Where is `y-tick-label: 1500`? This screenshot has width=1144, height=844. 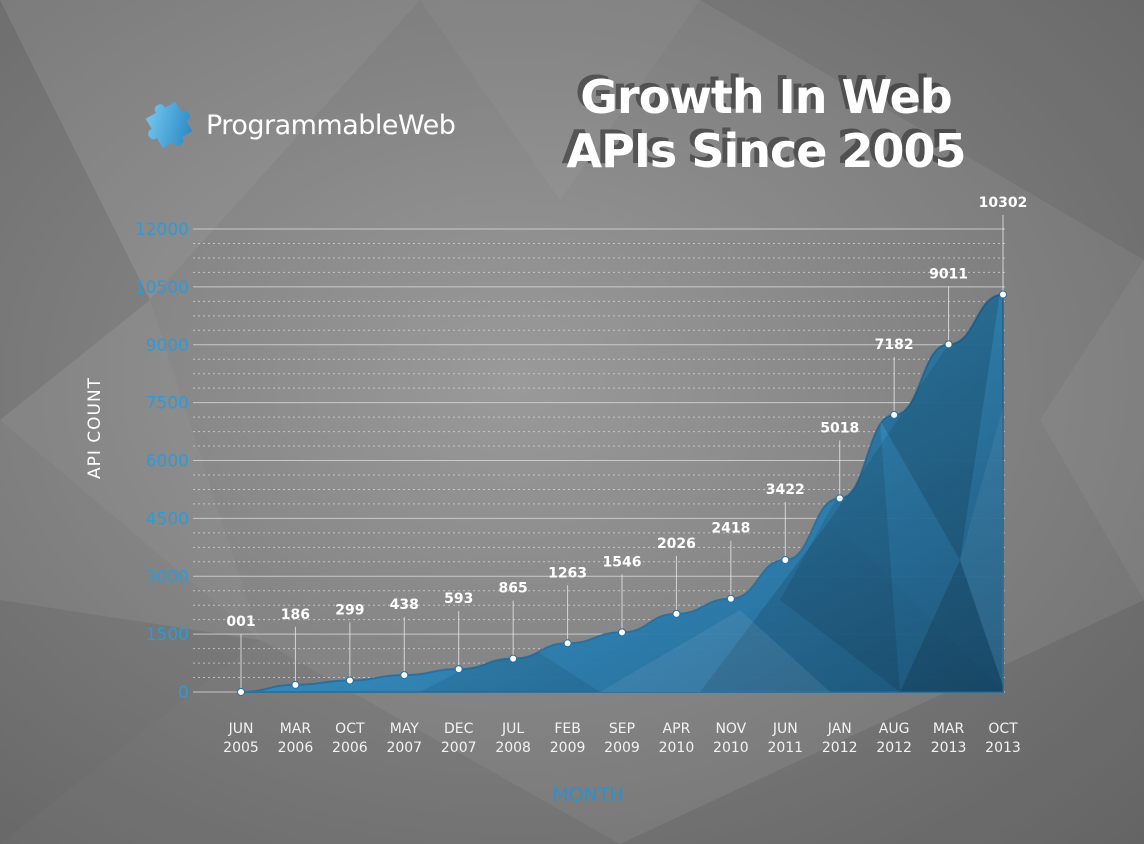 y-tick-label: 1500 is located at coordinates (167, 635).